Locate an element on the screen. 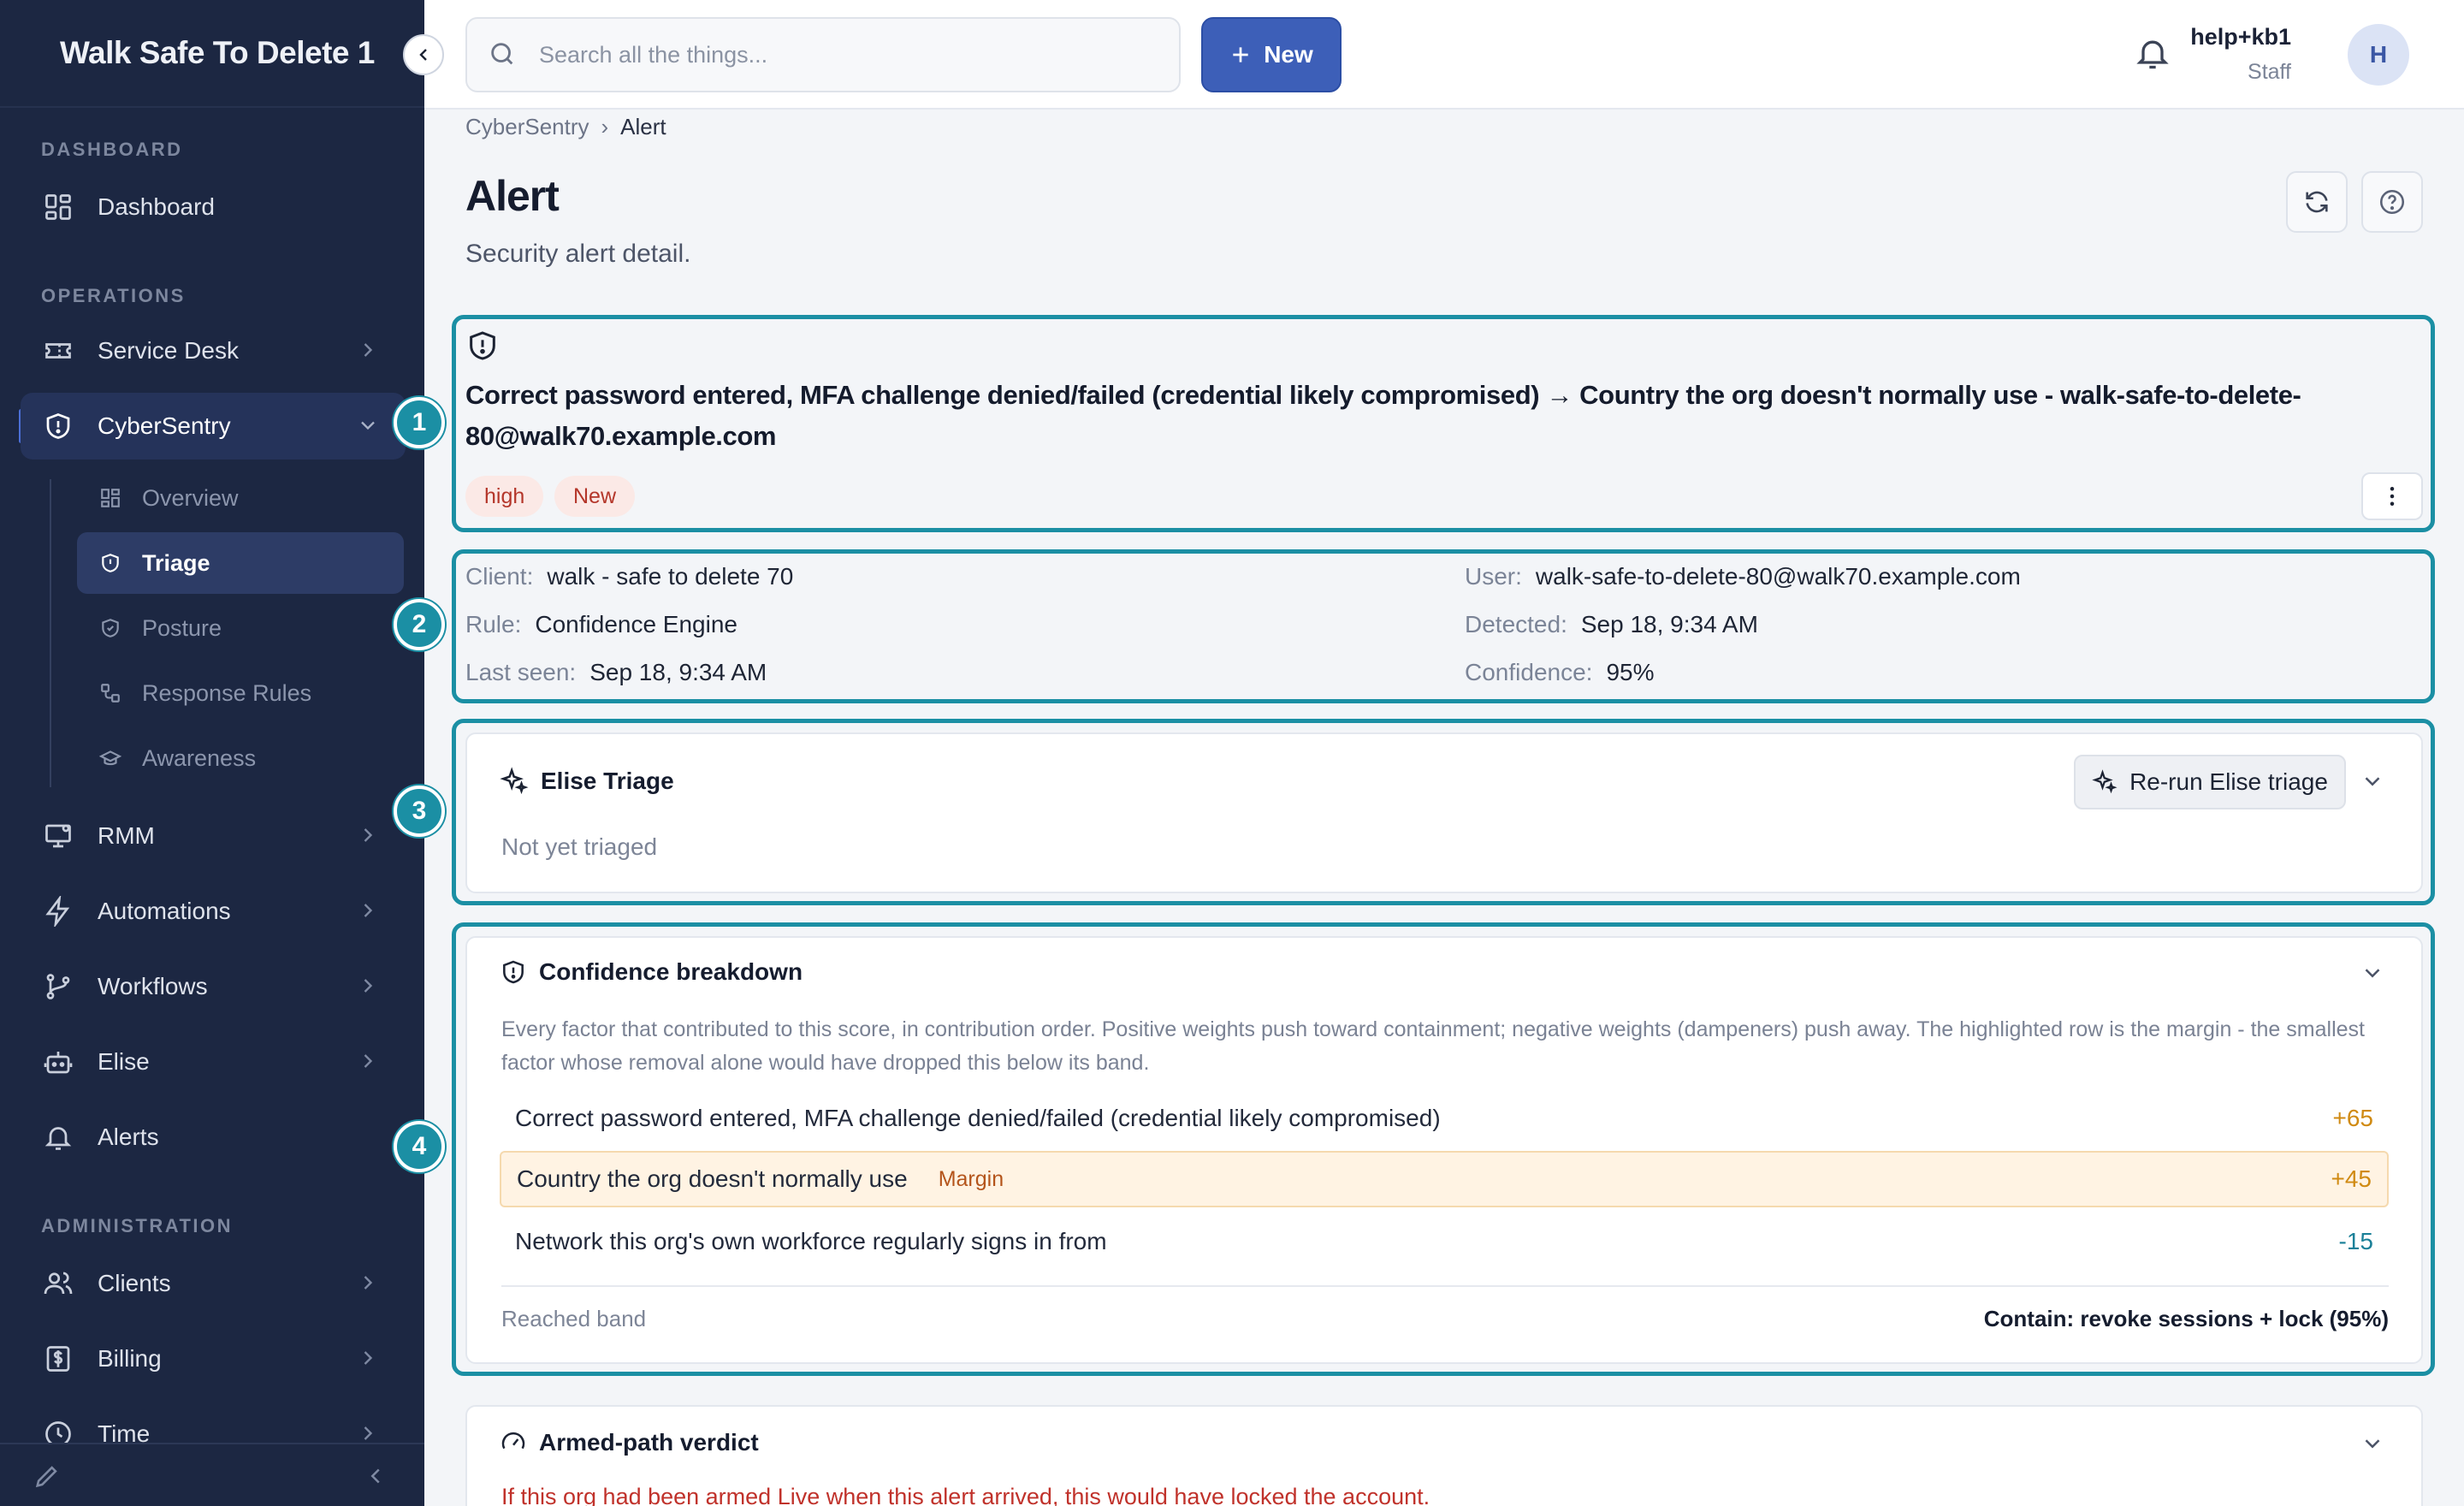  sidebar-item-rmm: RMM is located at coordinates (213, 836).